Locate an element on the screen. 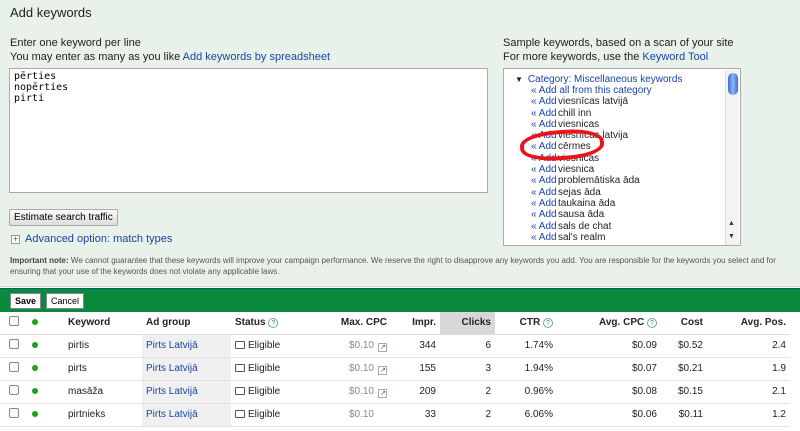 This screenshot has width=800, height=431. col-keyword: Keyword is located at coordinates (103, 323).